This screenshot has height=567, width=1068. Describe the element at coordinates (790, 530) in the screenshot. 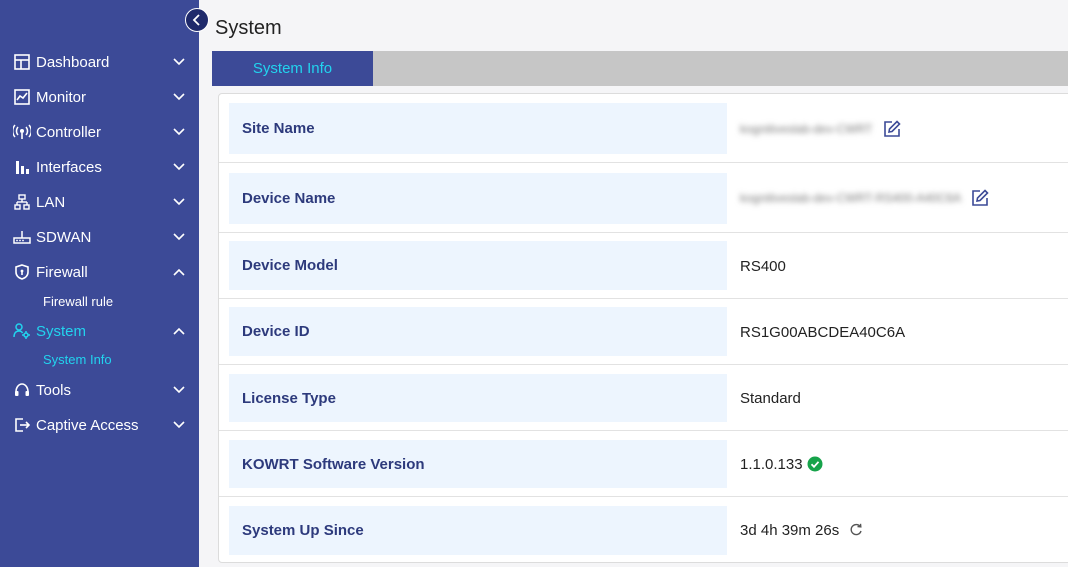

I see `info-value: 3d 4h 39m 26s` at that location.